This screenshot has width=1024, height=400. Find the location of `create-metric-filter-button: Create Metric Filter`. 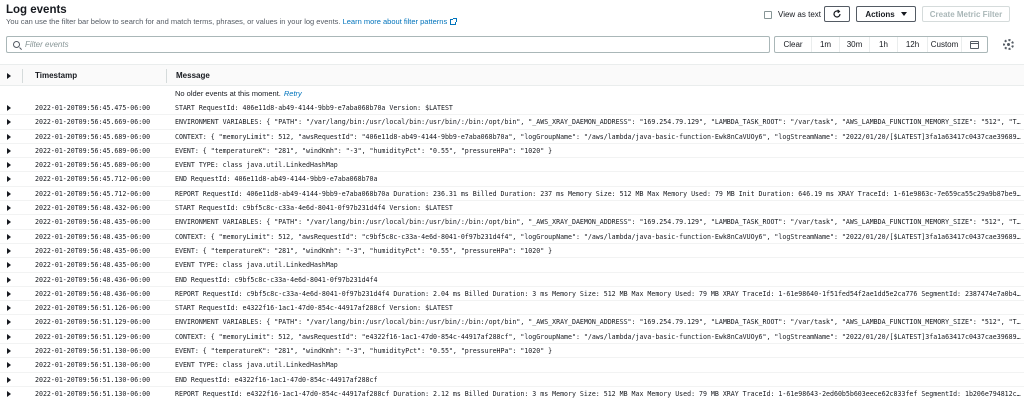

create-metric-filter-button: Create Metric Filter is located at coordinates (966, 14).